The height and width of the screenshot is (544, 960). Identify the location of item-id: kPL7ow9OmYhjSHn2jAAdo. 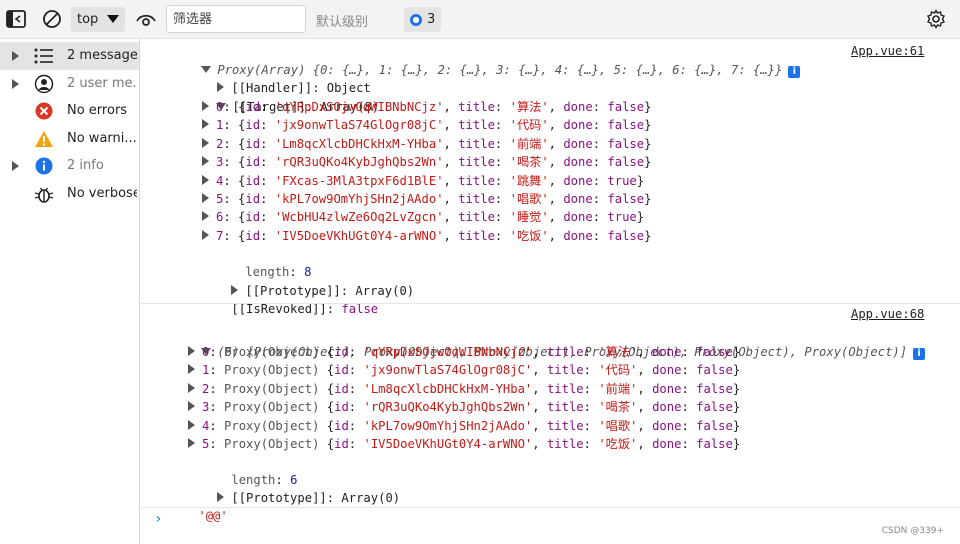
(359, 199).